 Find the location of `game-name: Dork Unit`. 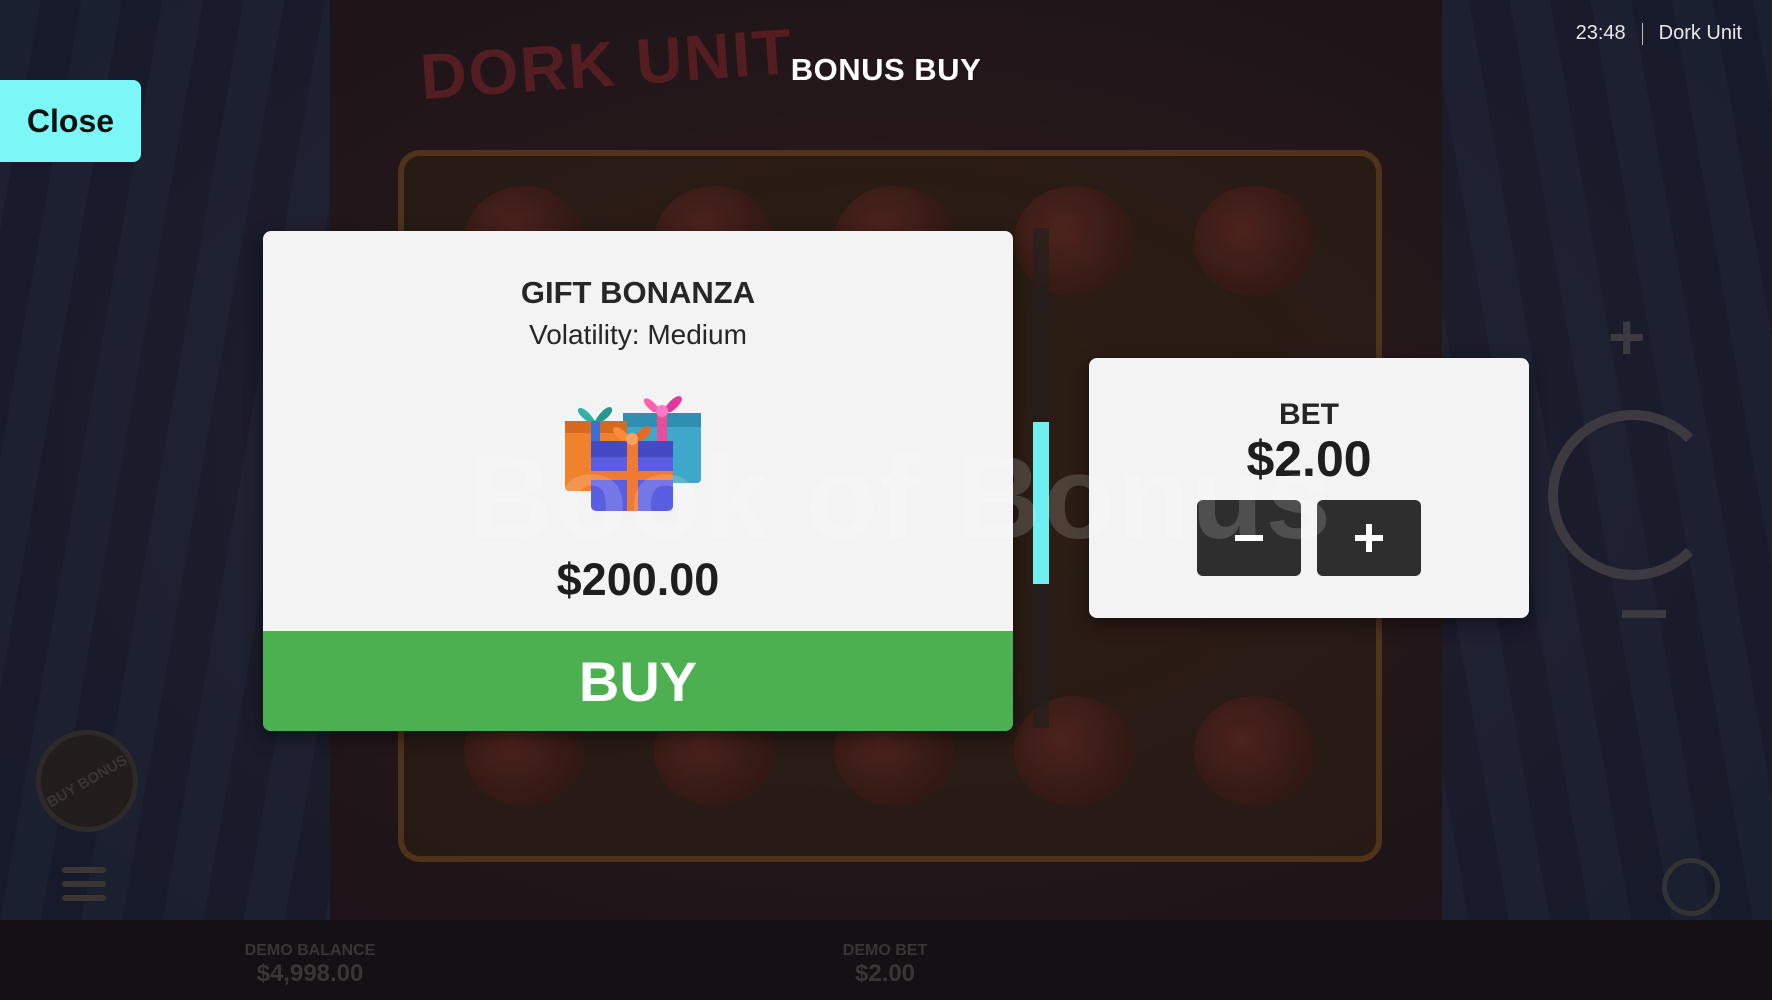

game-name: Dork Unit is located at coordinates (1700, 33).